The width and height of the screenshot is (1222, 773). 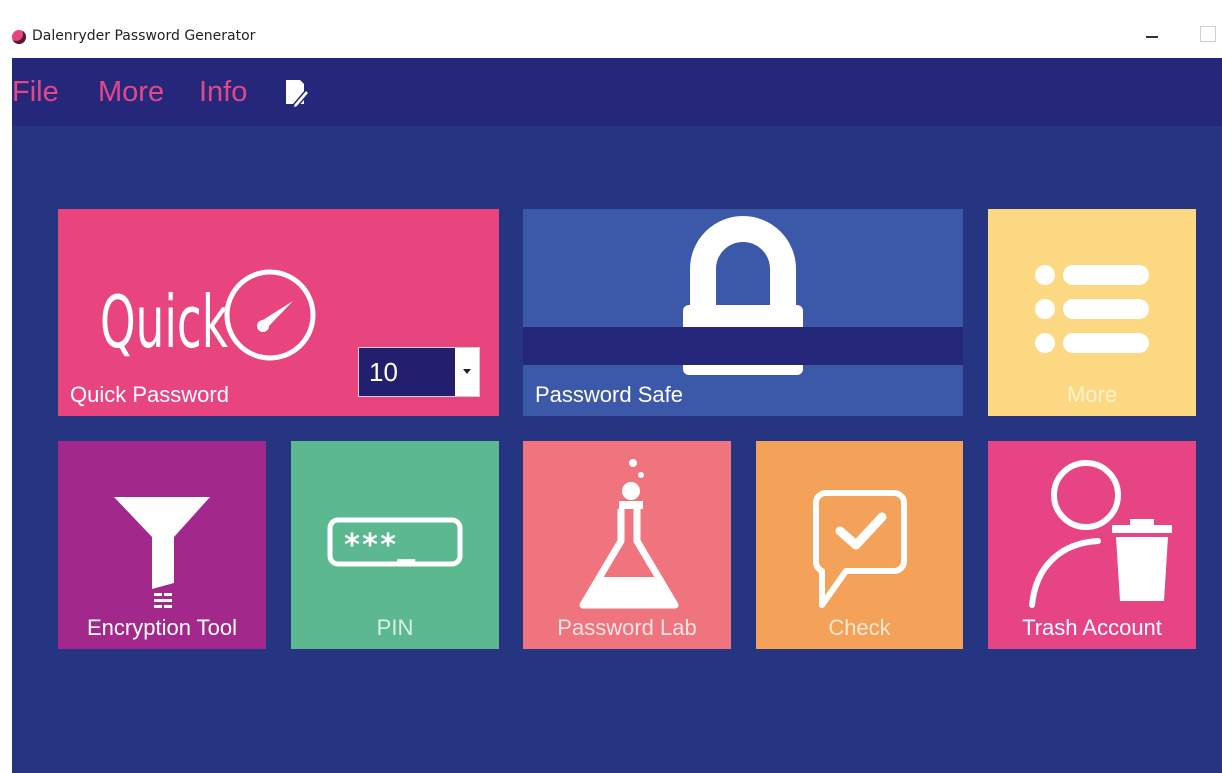 What do you see at coordinates (743, 312) in the screenshot?
I see `tile-password-safe: Password Safe` at bounding box center [743, 312].